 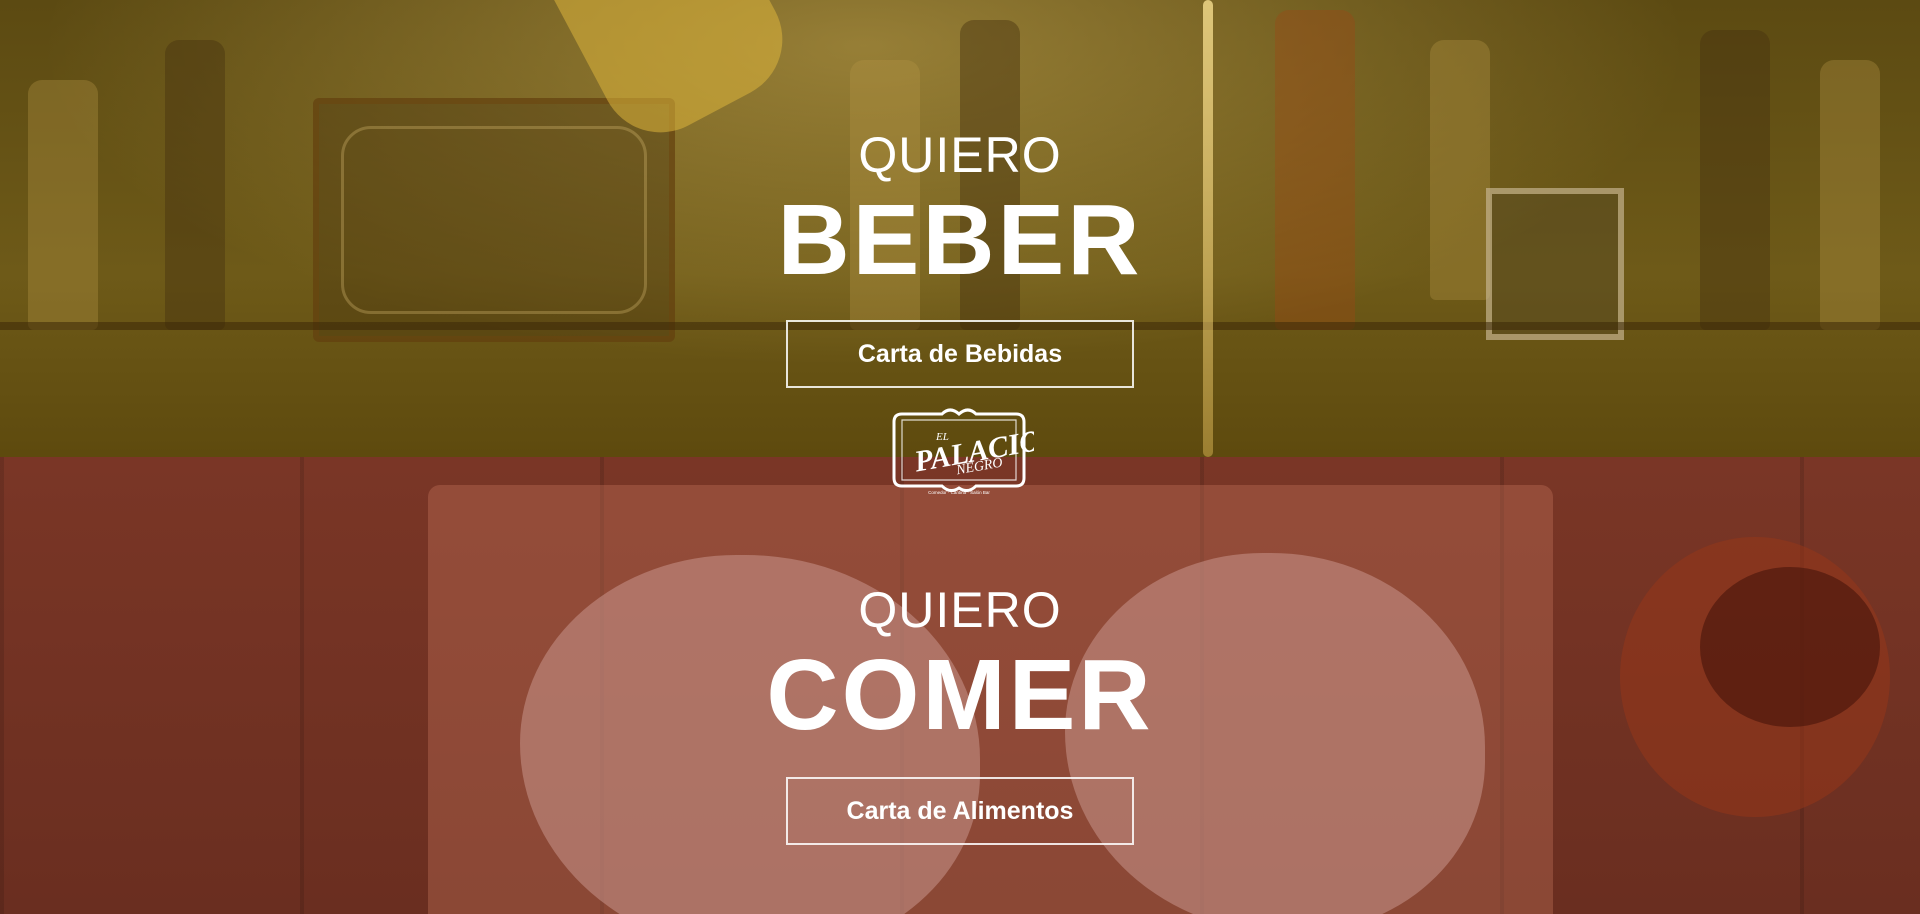 What do you see at coordinates (959, 492) in the screenshot?
I see `svg-text: Comedor · Cantina · Salón Bar` at bounding box center [959, 492].